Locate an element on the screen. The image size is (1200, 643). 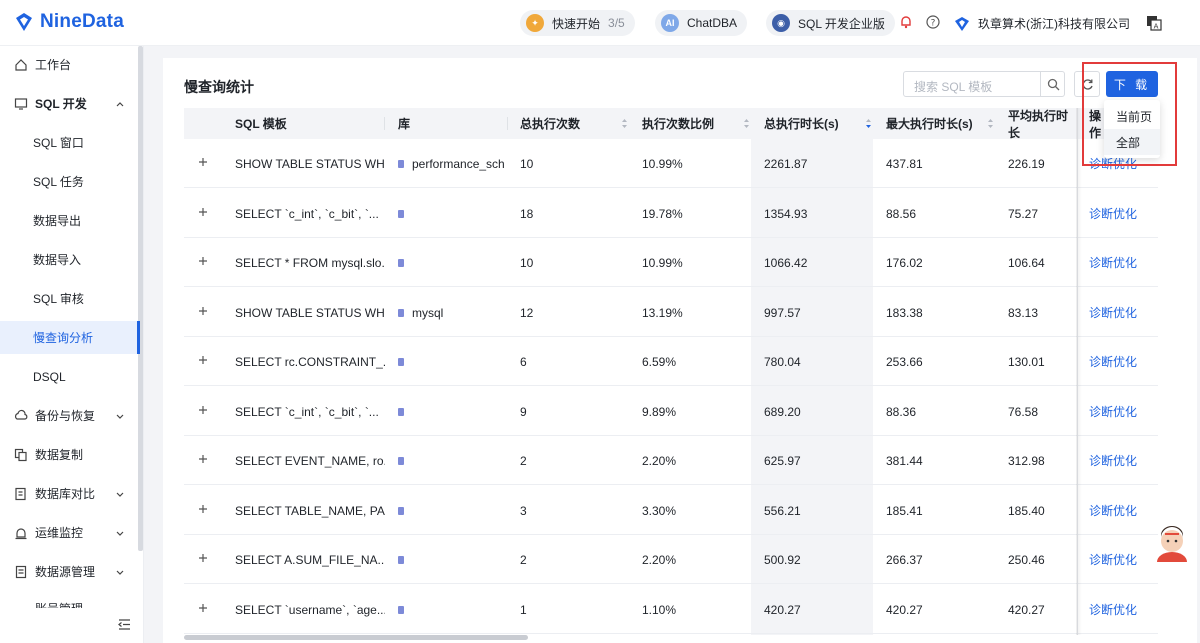
search-input: 搜索 SQL 模板 is located at coordinates (984, 84).